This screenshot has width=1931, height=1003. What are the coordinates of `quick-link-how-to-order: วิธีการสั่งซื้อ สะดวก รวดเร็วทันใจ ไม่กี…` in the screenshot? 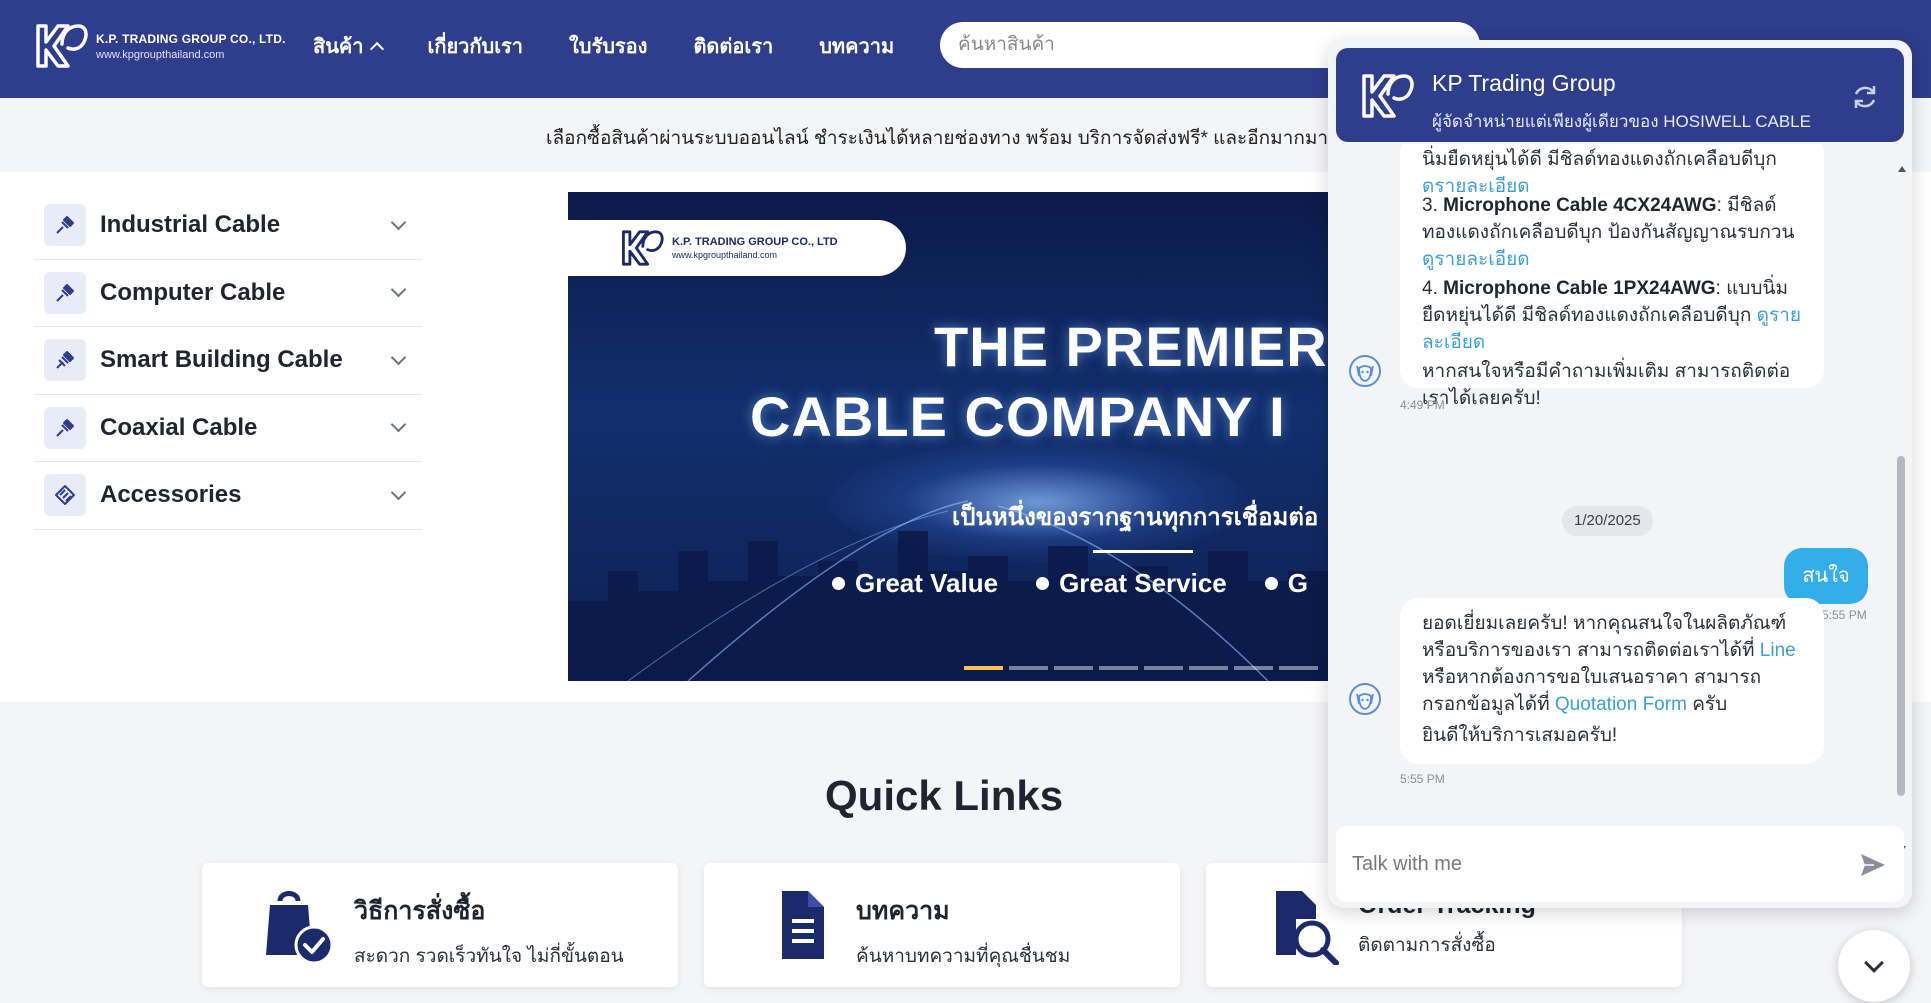 It's located at (440, 925).